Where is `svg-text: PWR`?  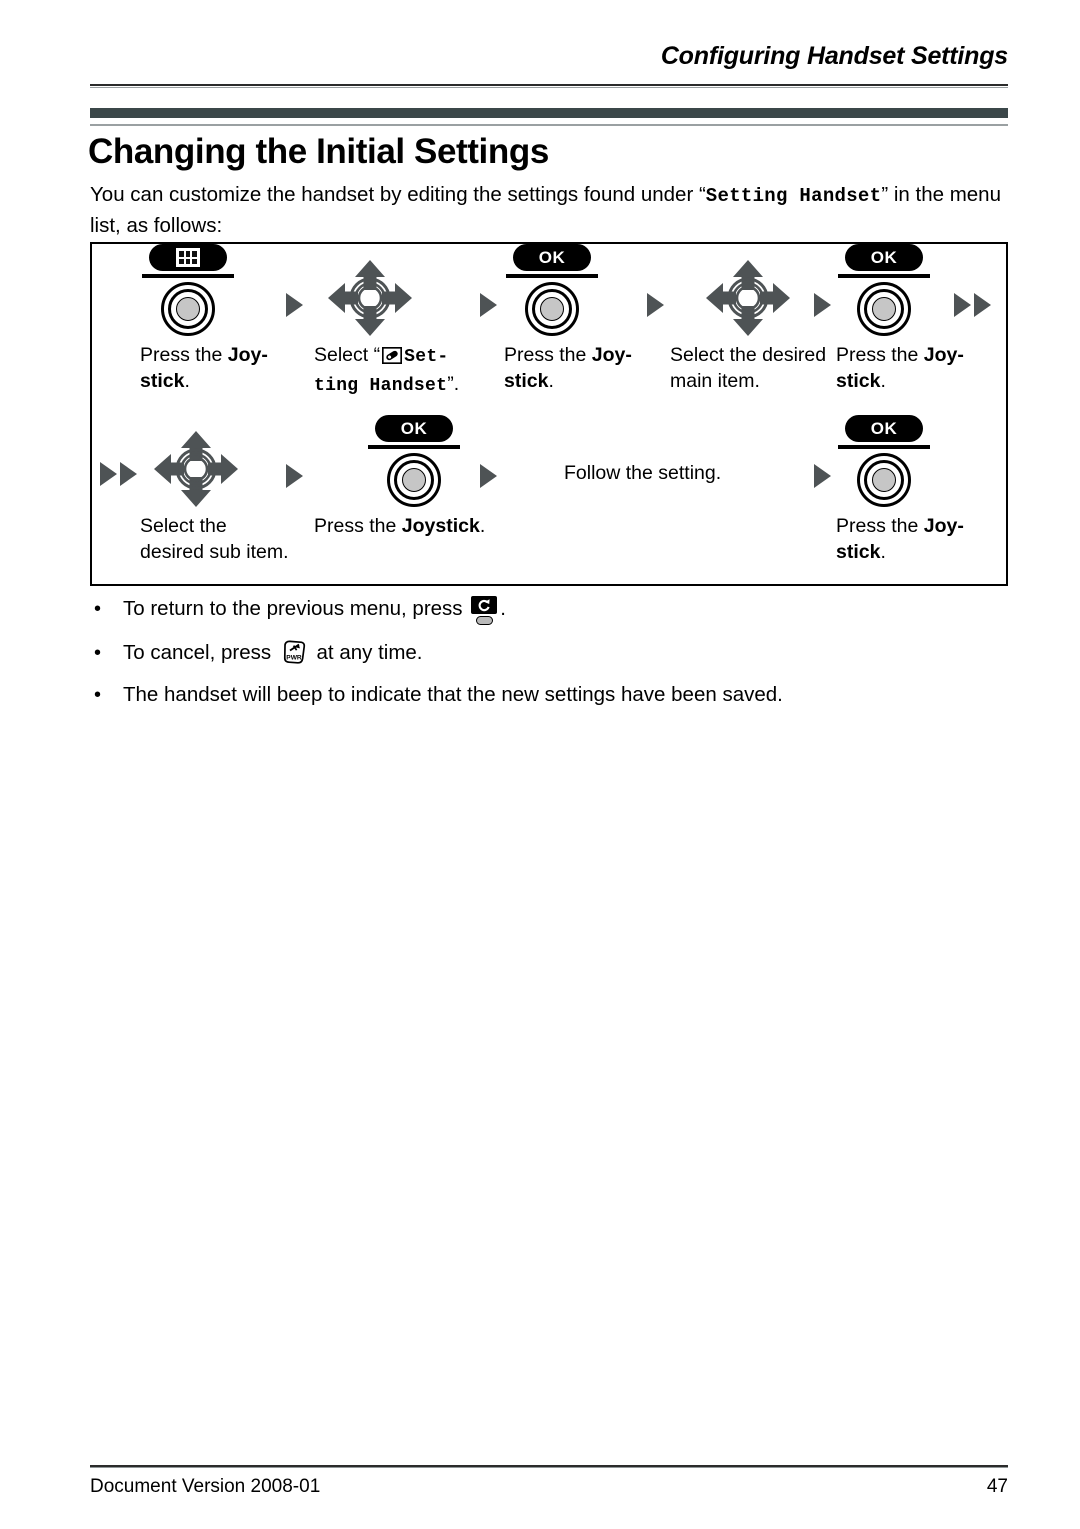 svg-text: PWR is located at coordinates (294, 658).